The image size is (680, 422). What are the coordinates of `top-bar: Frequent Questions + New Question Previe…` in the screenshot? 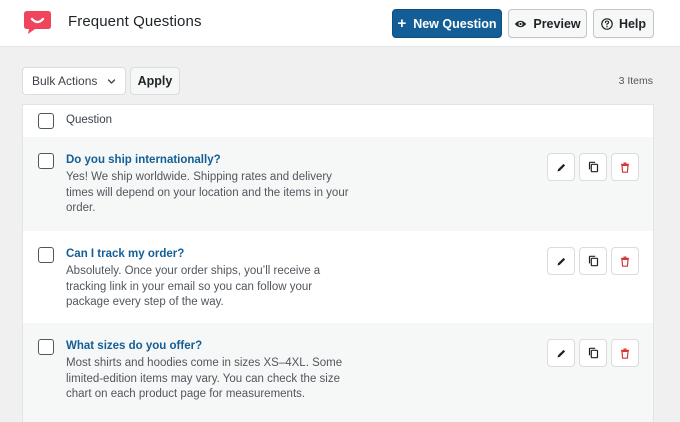 It's located at (340, 23).